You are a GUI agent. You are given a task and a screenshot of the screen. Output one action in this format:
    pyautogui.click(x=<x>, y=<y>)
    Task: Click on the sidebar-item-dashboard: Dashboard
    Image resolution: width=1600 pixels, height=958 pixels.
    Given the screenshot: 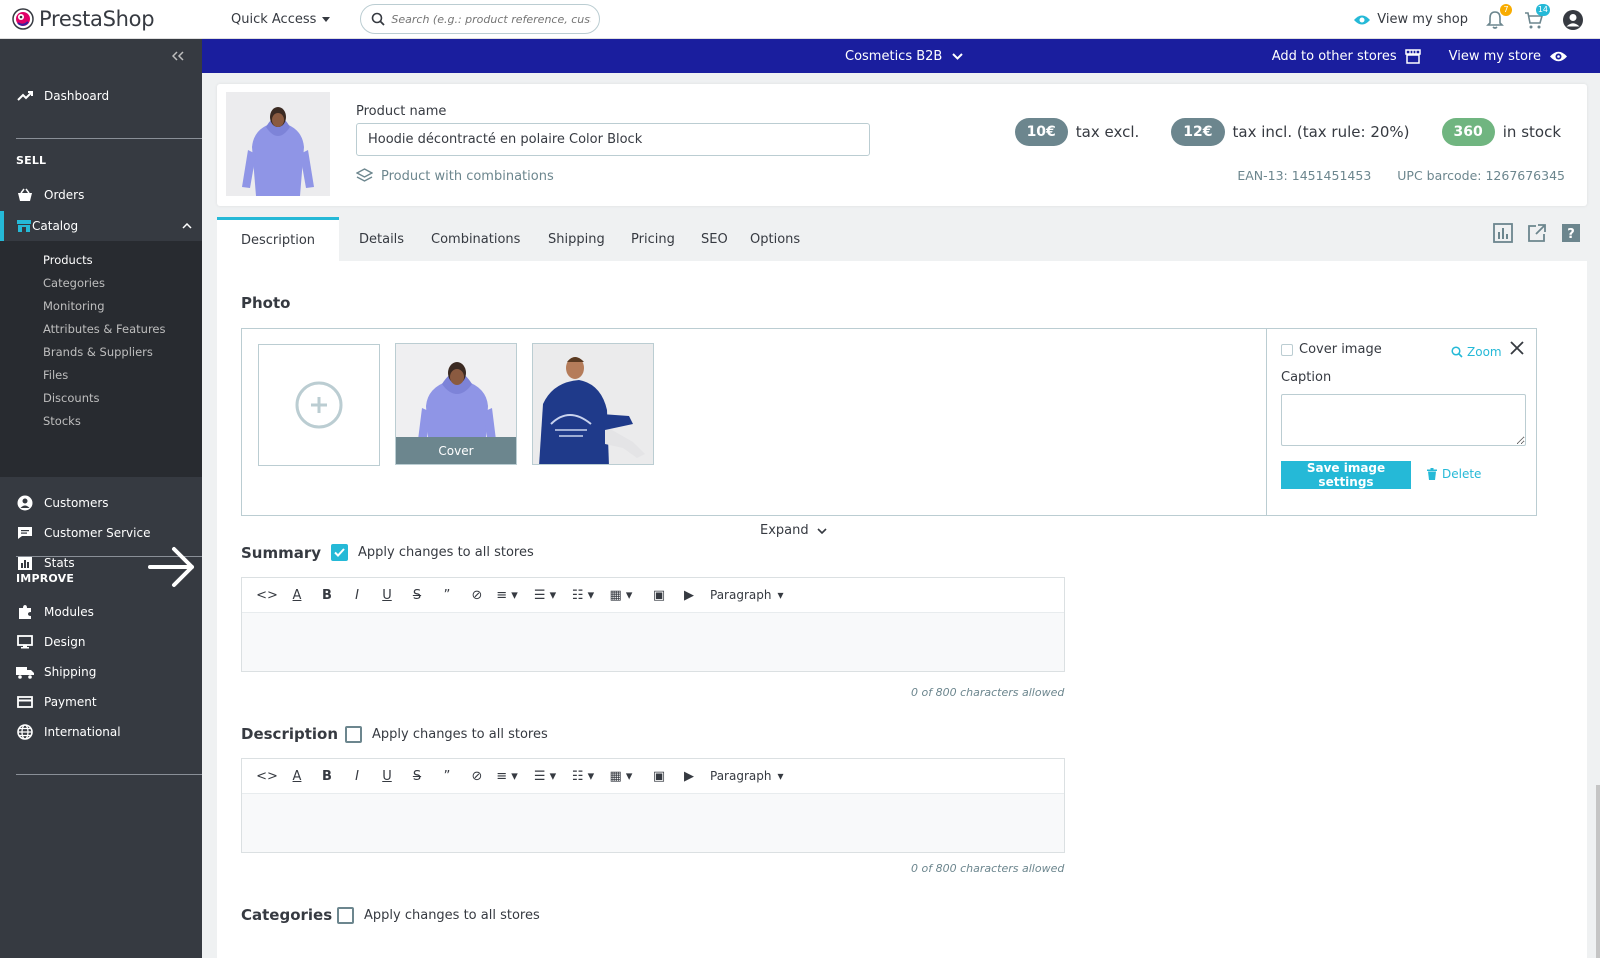 What is the action you would take?
    pyautogui.click(x=101, y=96)
    